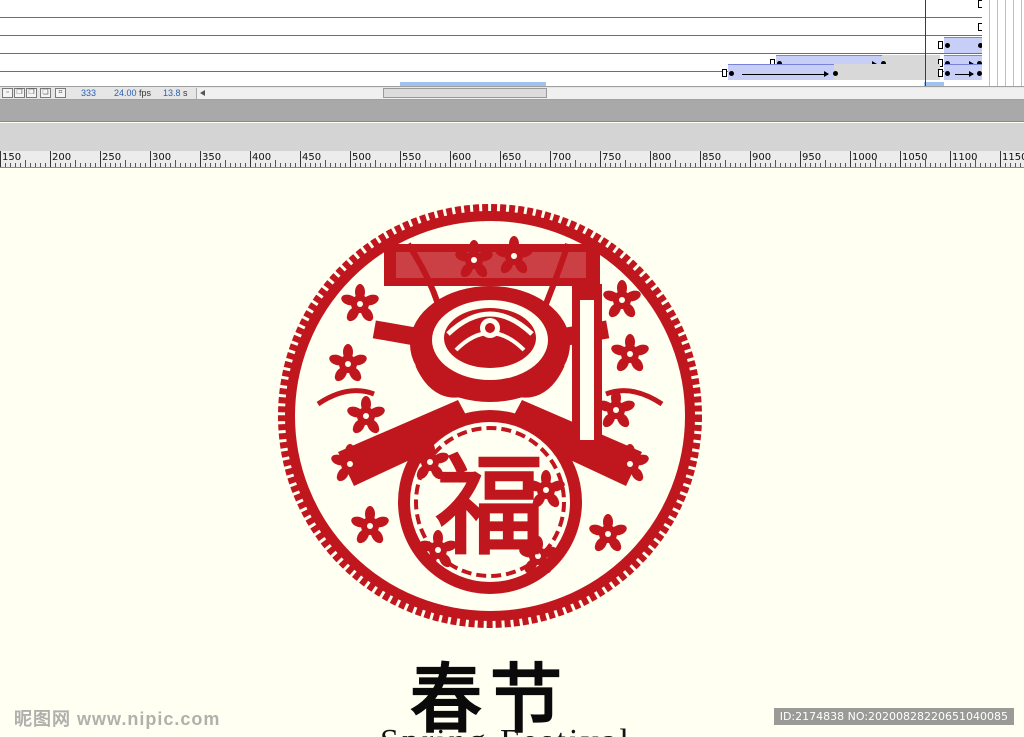  What do you see at coordinates (7, 93) in the screenshot?
I see `center-frame-button: ▫` at bounding box center [7, 93].